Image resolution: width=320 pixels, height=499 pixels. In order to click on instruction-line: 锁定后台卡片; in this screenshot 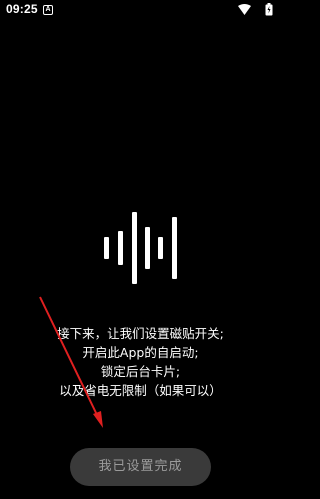, I will do `click(140, 371)`.